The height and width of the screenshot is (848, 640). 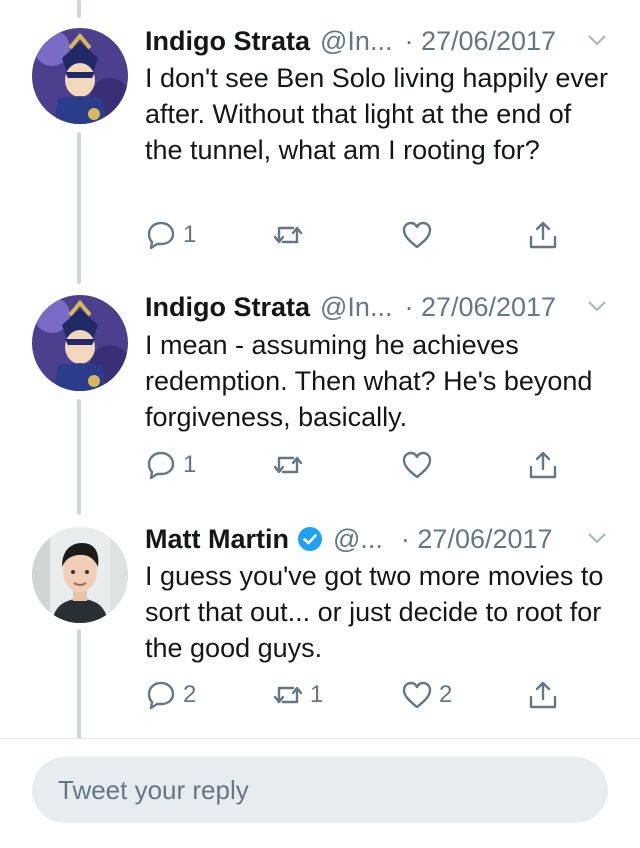 I want to click on reply-button: 2, so click(x=170, y=695).